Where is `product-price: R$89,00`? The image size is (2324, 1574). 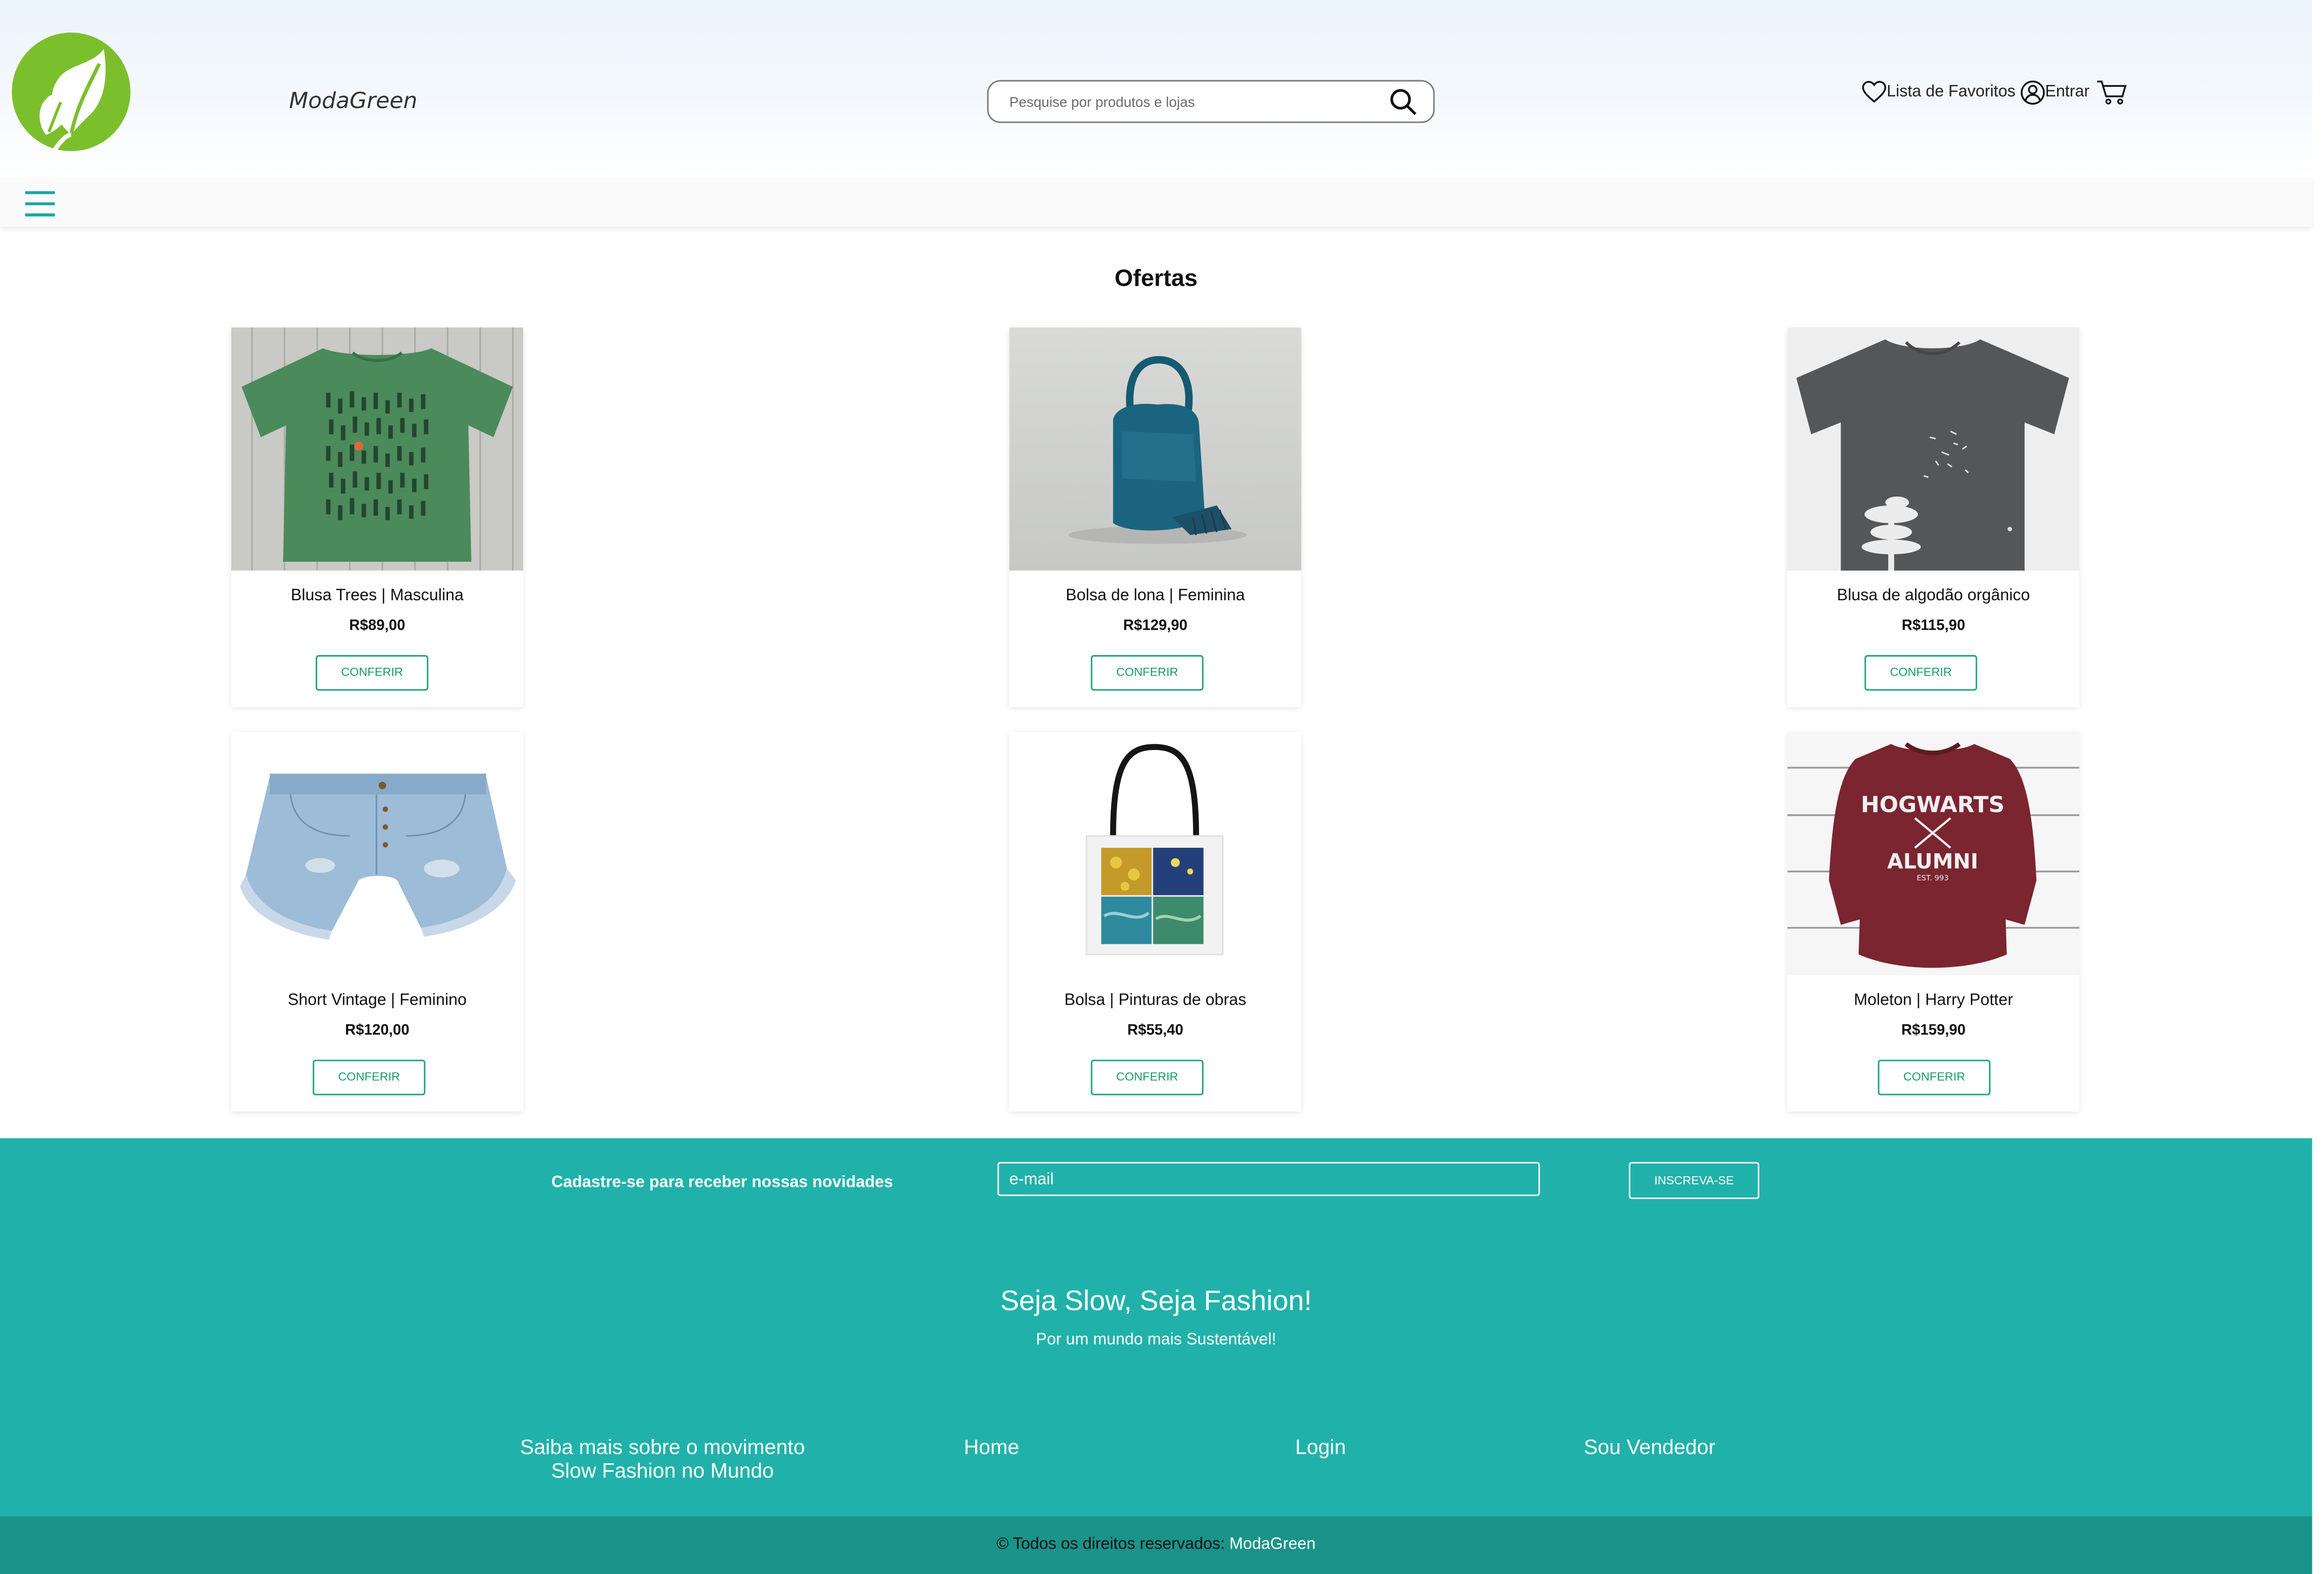
product-price: R$89,00 is located at coordinates (377, 626).